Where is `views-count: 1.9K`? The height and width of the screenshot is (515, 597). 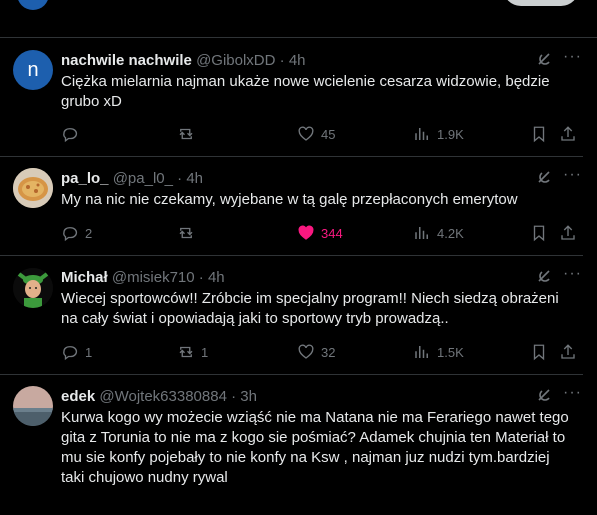 views-count: 1.9K is located at coordinates (450, 134).